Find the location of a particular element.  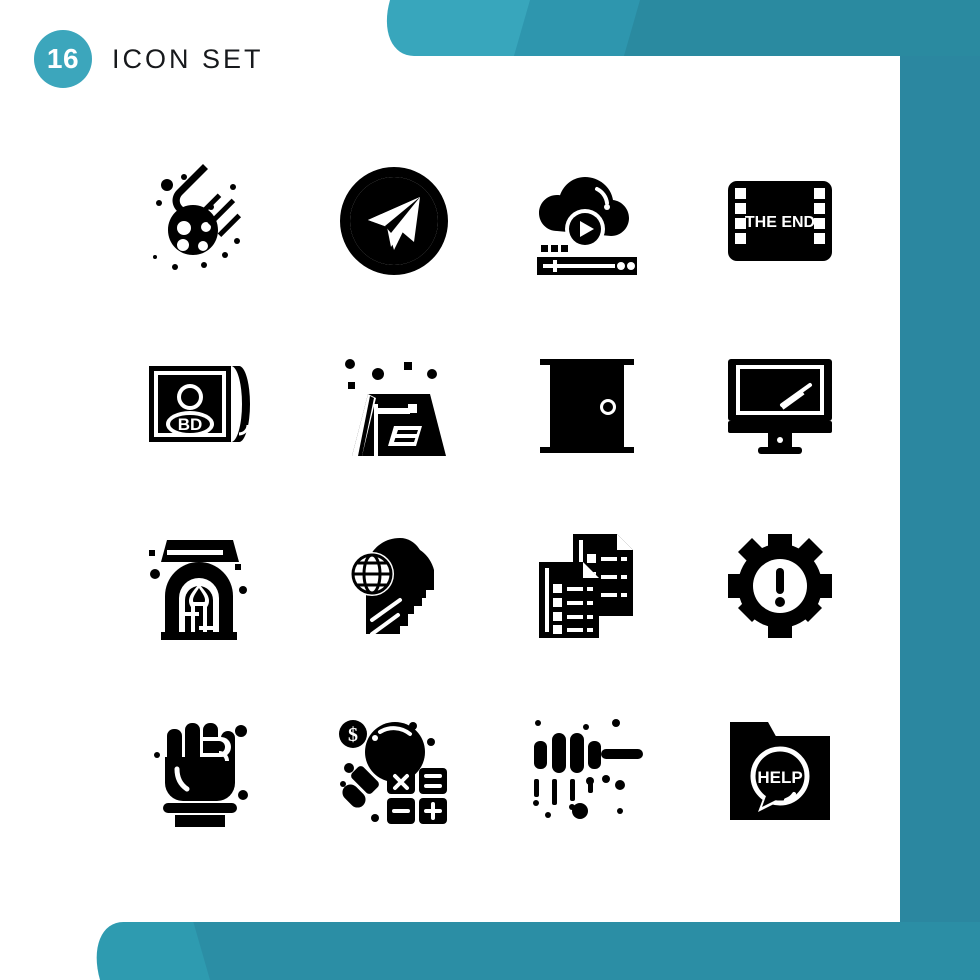

icon-cell-poster-profile: BD is located at coordinates (200, 404).